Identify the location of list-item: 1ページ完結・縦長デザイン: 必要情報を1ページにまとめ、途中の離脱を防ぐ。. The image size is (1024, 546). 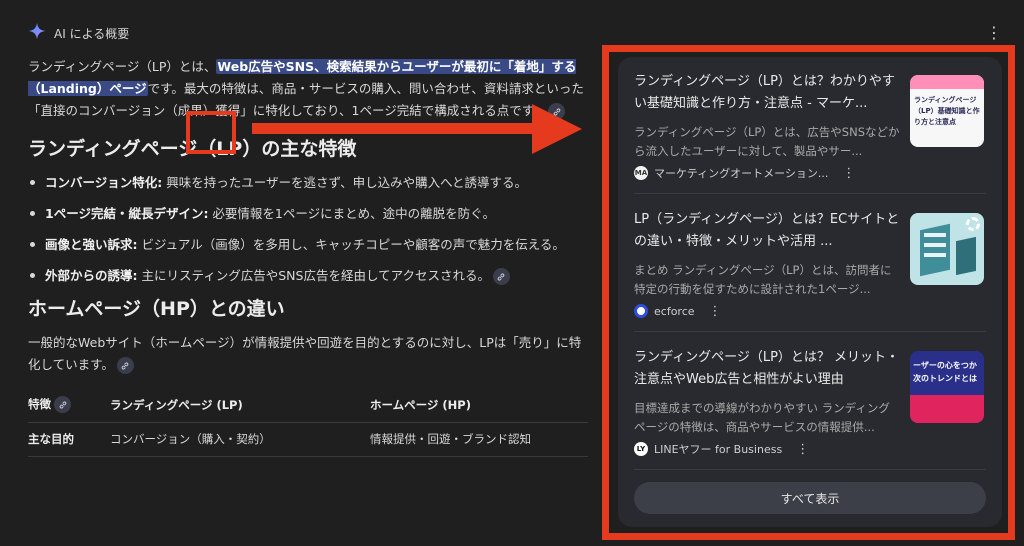
(308, 213).